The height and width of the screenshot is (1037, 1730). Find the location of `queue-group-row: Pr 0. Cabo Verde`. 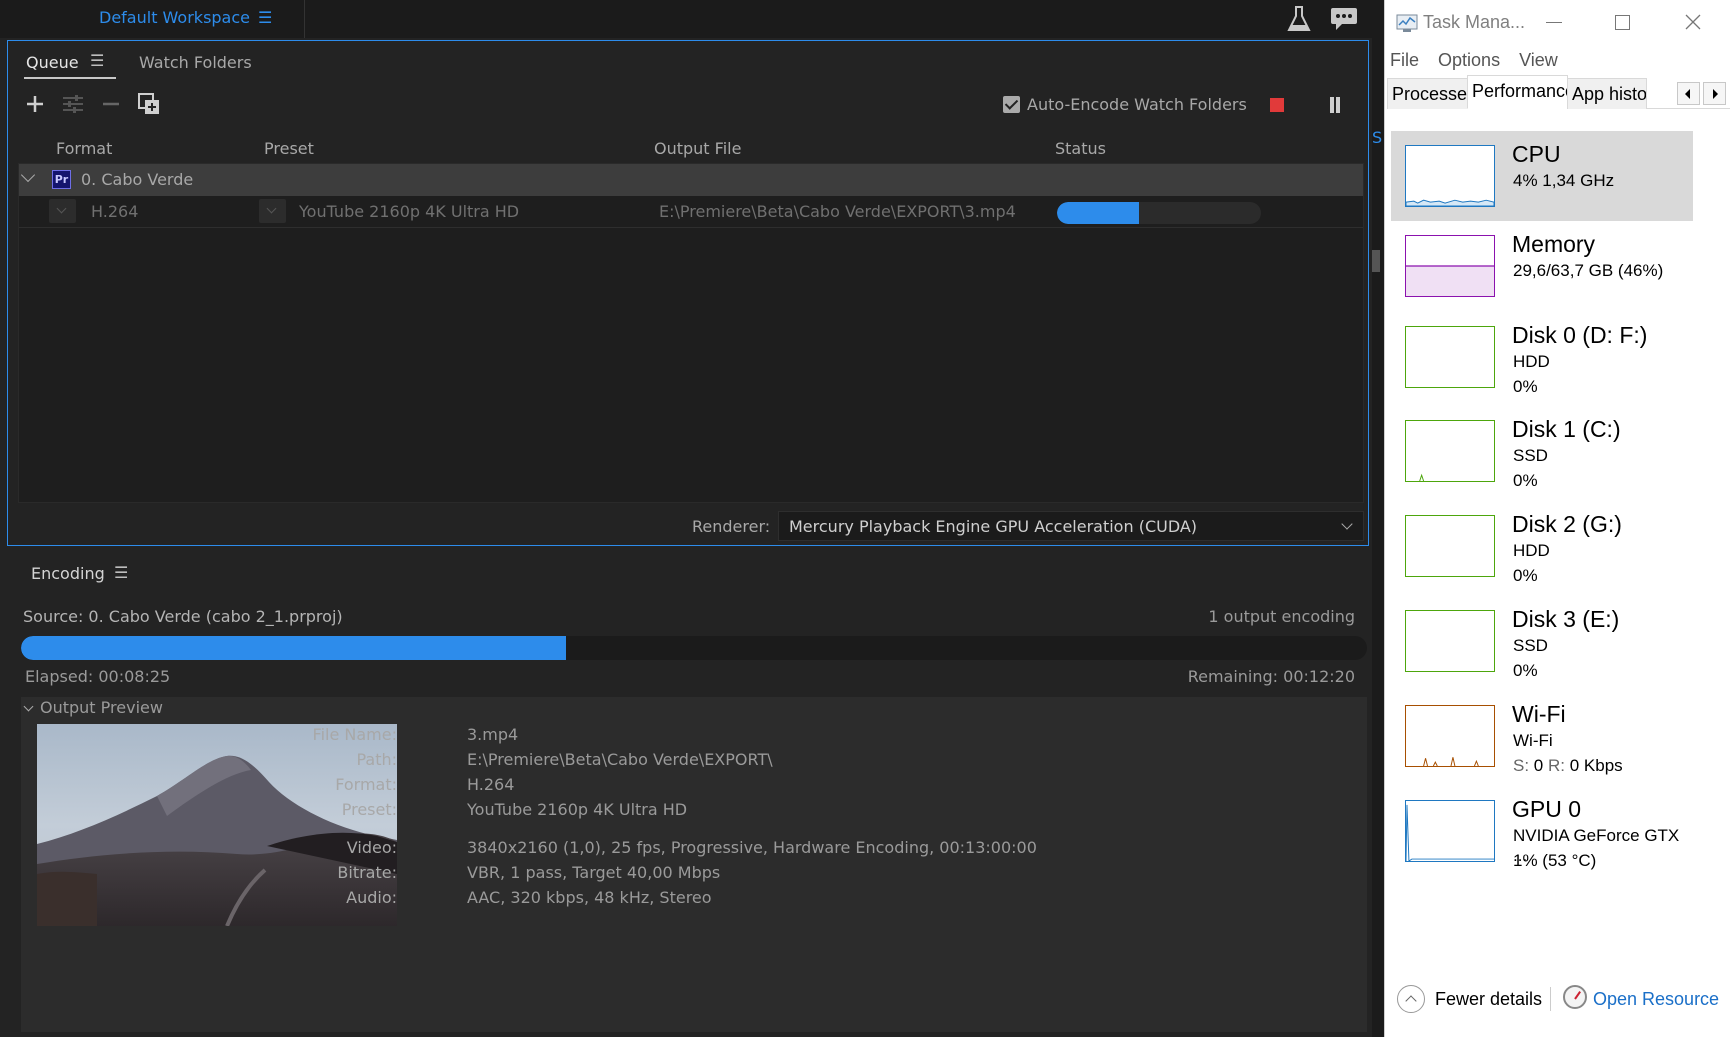

queue-group-row: Pr 0. Cabo Verde is located at coordinates (691, 180).